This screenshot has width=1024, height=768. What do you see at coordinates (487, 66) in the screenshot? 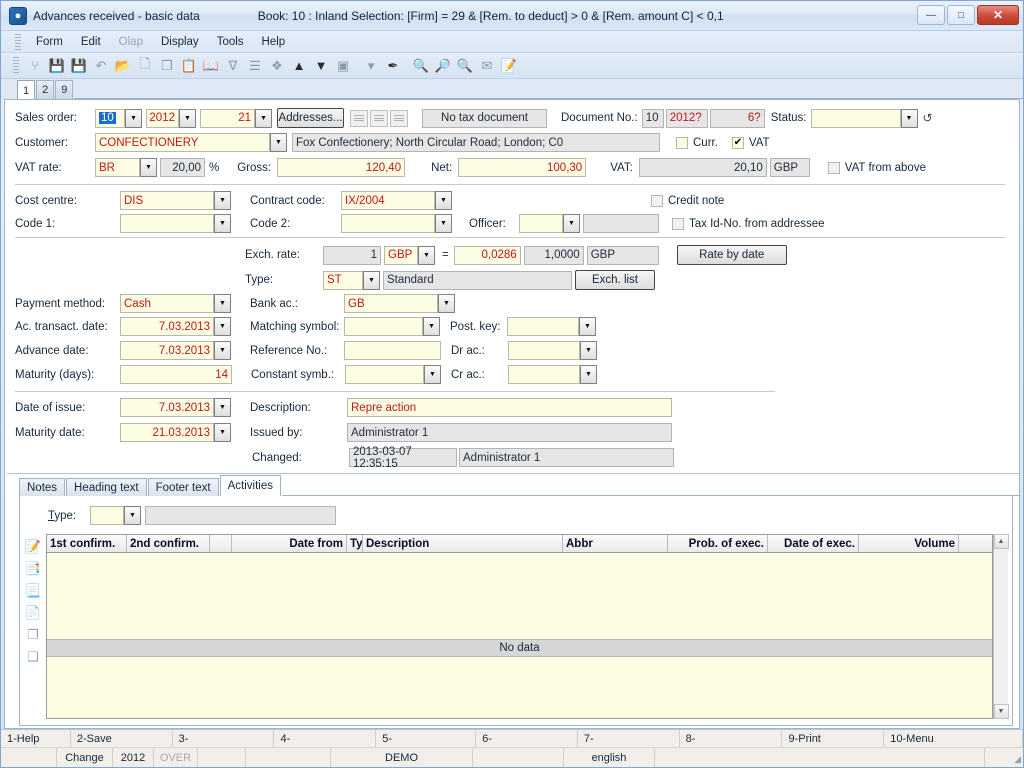
I see `mail-icon: ✉` at bounding box center [487, 66].